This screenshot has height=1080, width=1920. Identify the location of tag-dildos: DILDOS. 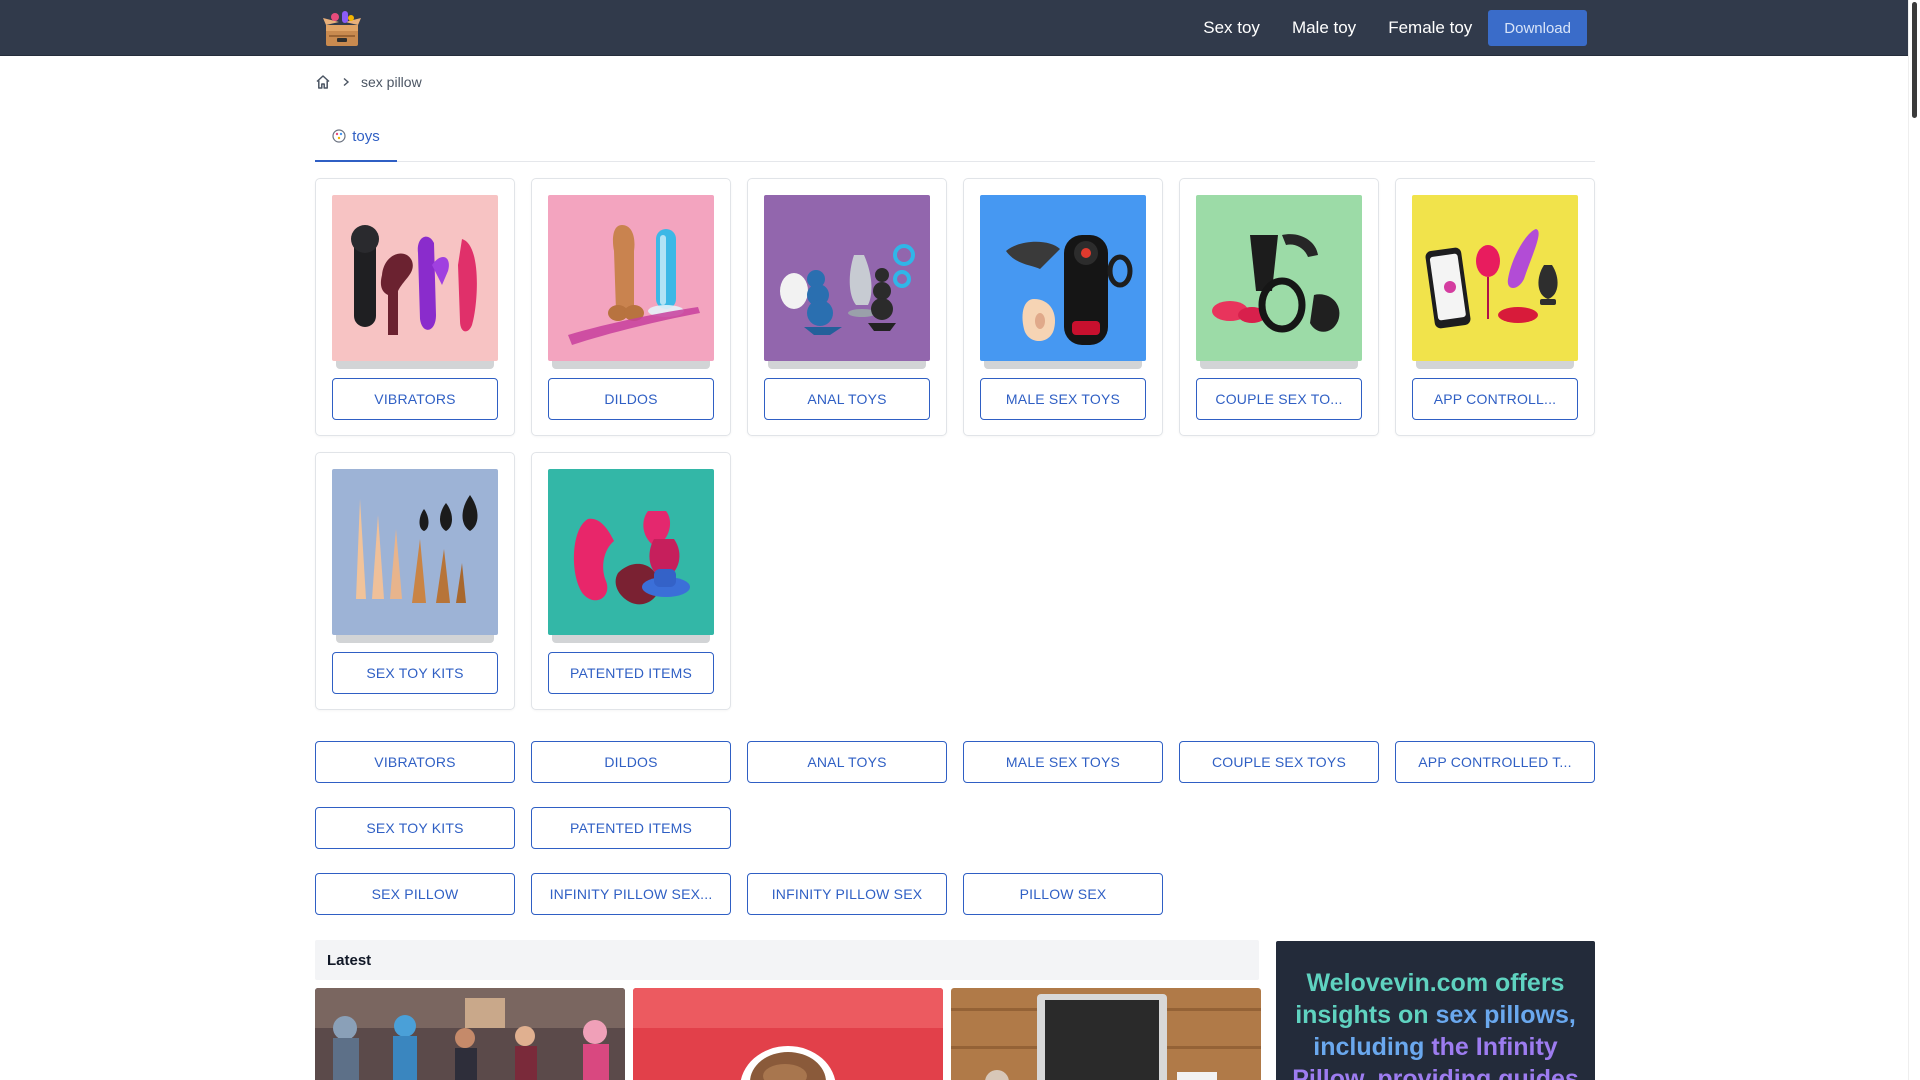
(631, 762).